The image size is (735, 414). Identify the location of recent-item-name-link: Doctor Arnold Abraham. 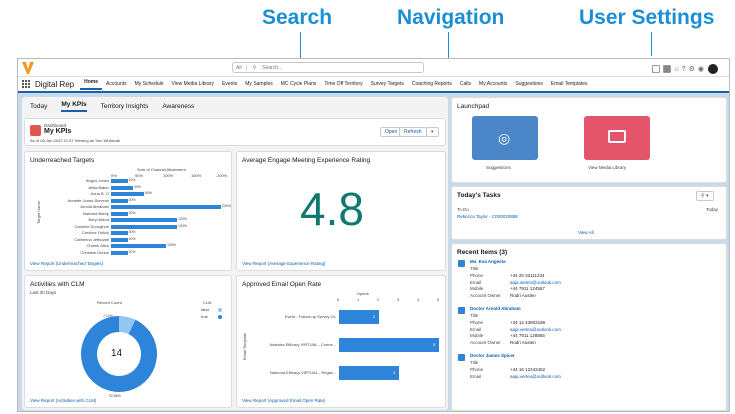
(495, 308).